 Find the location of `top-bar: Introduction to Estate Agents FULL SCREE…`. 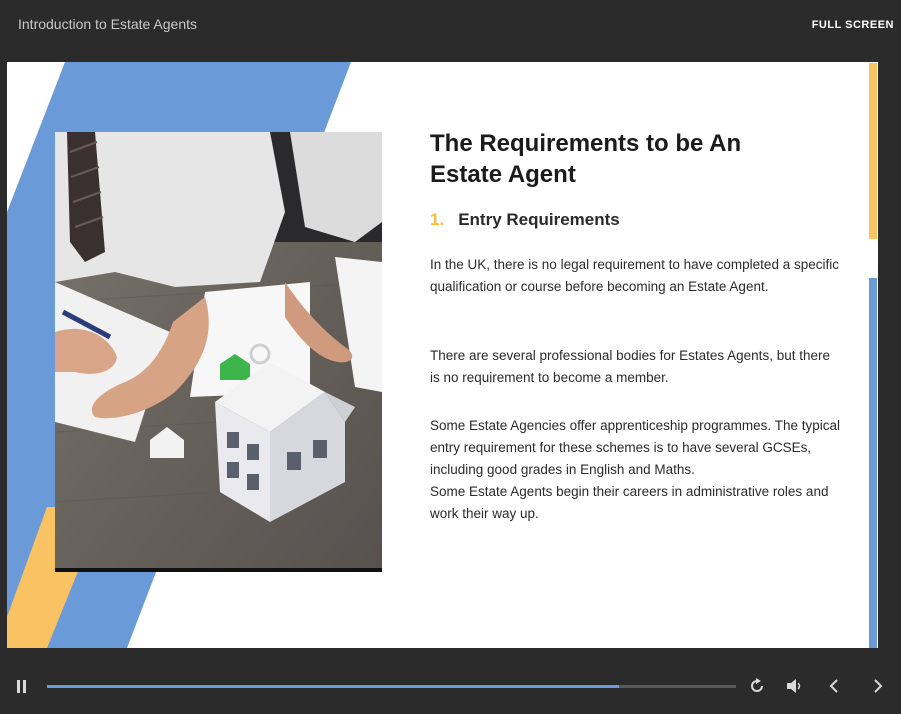

top-bar: Introduction to Estate Agents FULL SCREE… is located at coordinates (450, 31).